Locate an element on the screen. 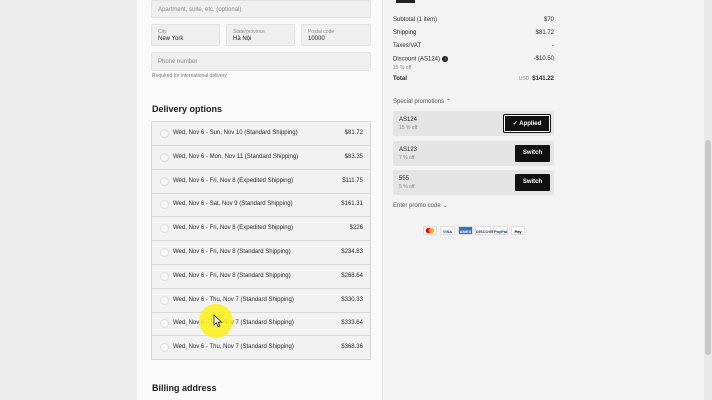 The image size is (712, 400). promo-off: 7 % off is located at coordinates (407, 158).